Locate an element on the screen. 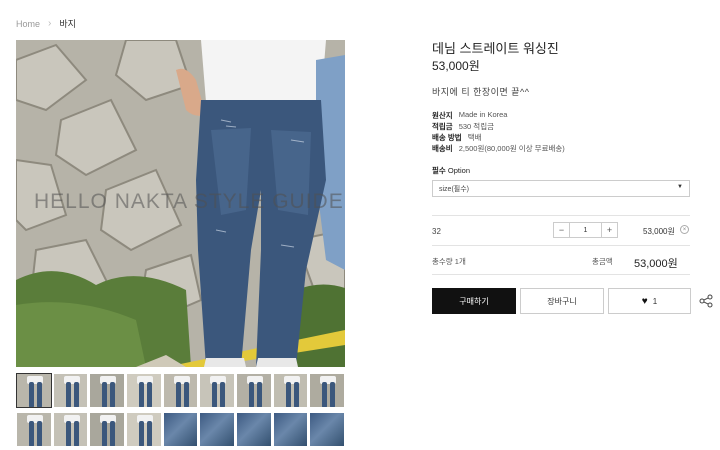 This screenshot has width=720, height=450. spec-origin: 원산지 Made in Korea is located at coordinates (469, 115).